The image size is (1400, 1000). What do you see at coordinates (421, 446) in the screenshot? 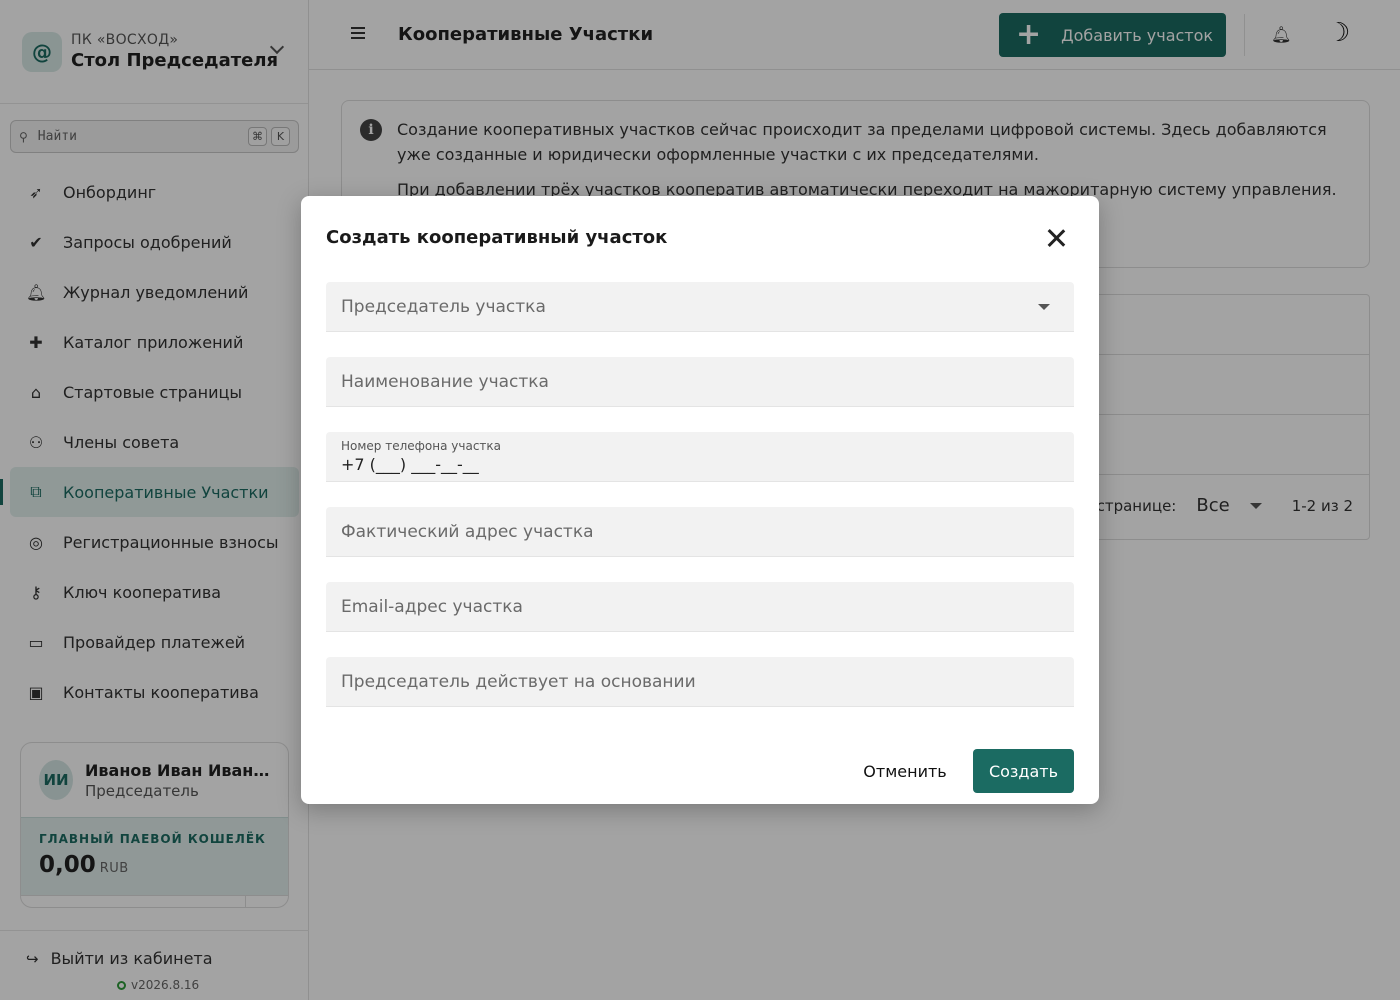
I see `phone-label: Номер телефона участка` at bounding box center [421, 446].